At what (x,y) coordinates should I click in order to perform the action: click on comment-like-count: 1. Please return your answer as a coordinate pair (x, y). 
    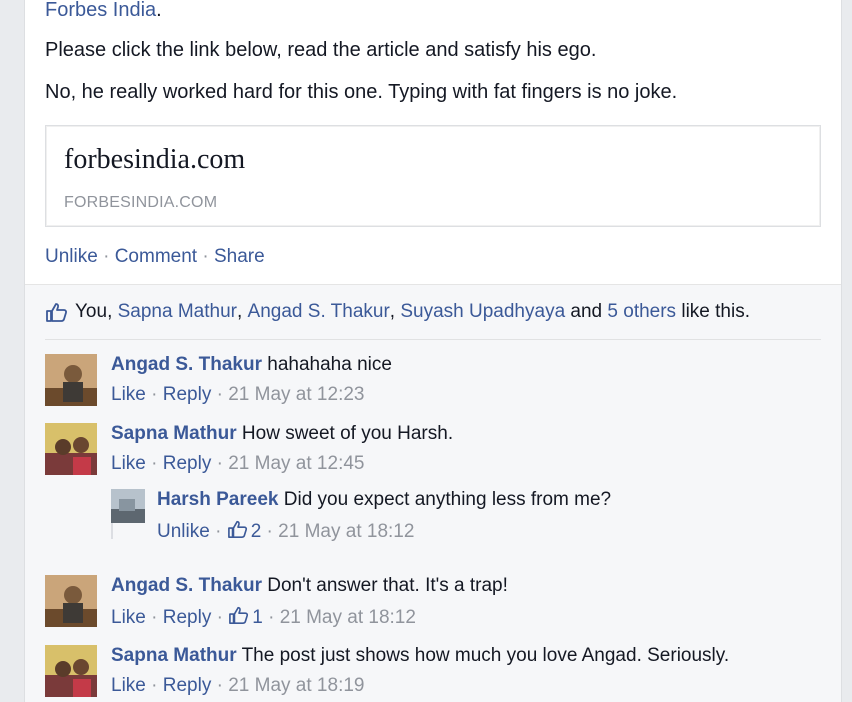
    Looking at the image, I should click on (245, 617).